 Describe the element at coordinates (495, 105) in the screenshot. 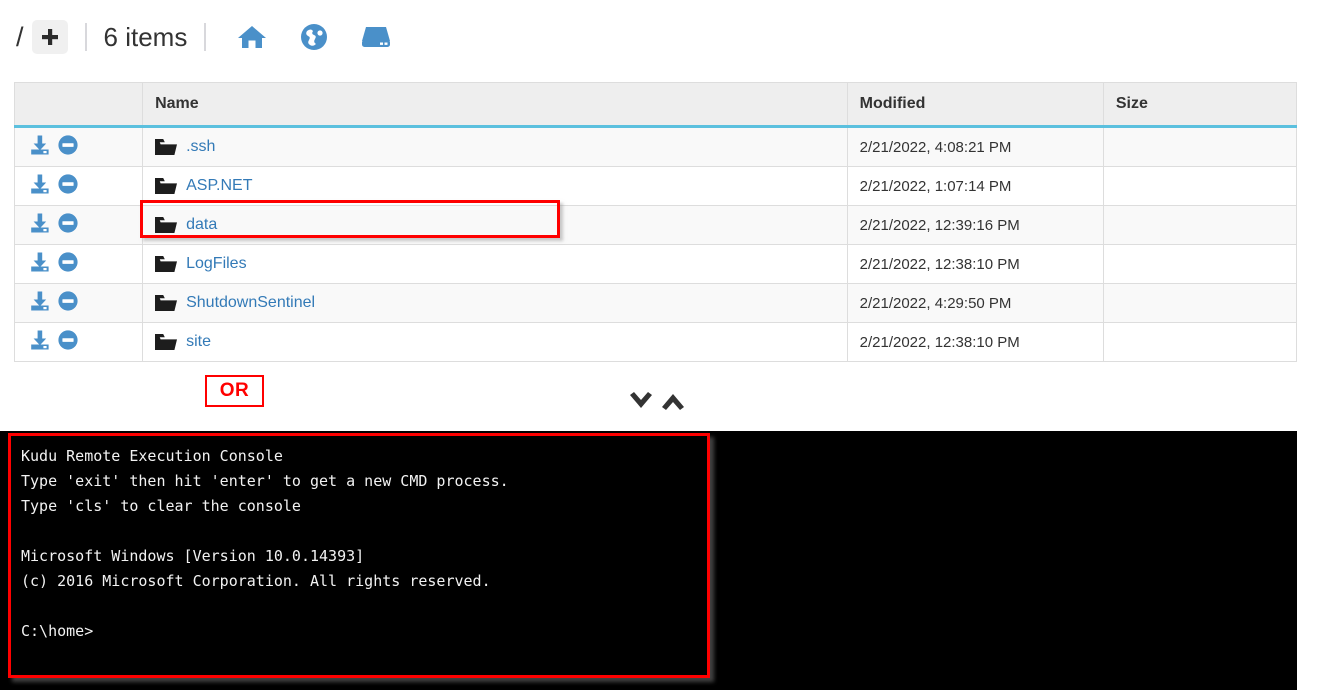

I see `column-header-name: Name` at that location.